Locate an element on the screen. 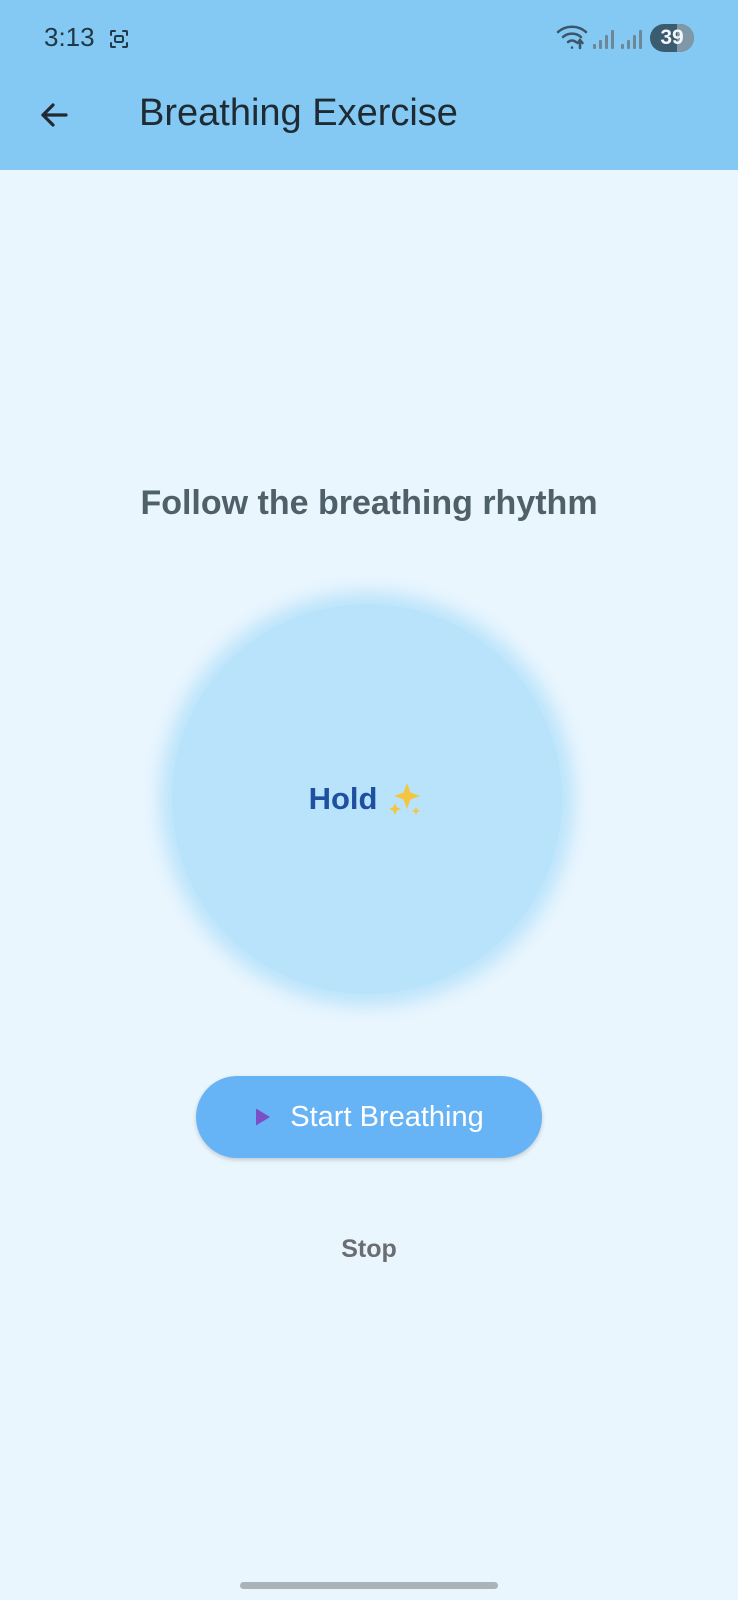  phase-indicator: Hold is located at coordinates (367, 799).